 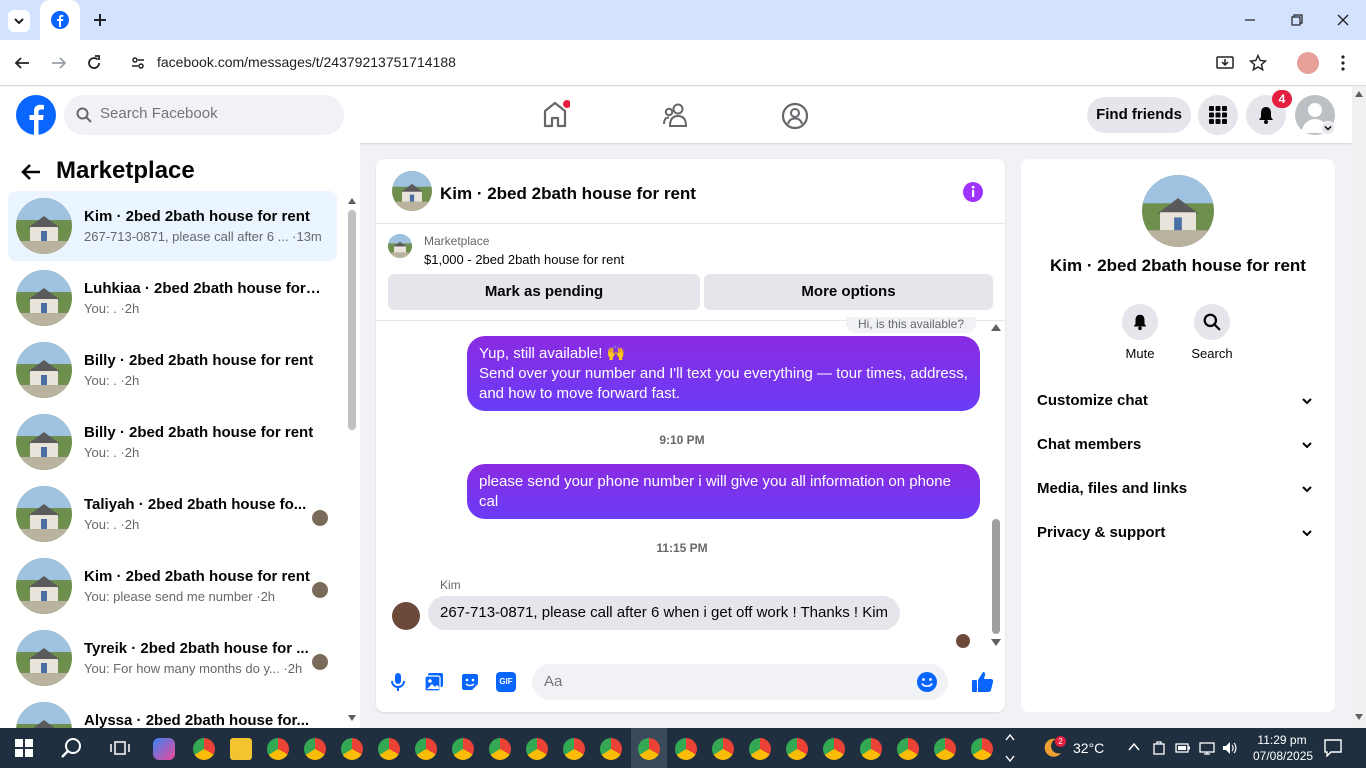 I want to click on sticker-button, so click(x=470, y=682).